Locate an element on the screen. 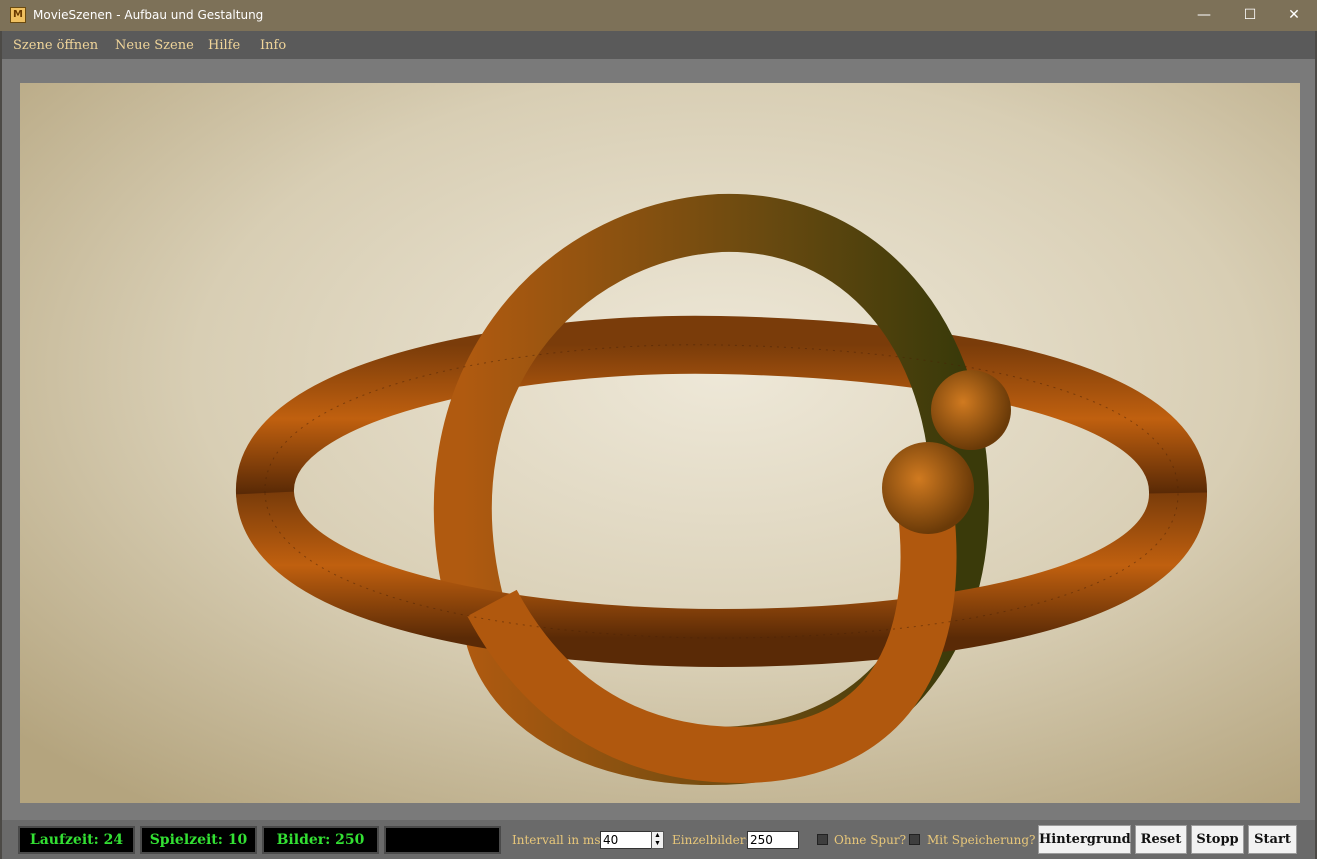 The width and height of the screenshot is (1317, 859). start-button: Start is located at coordinates (1272, 839).